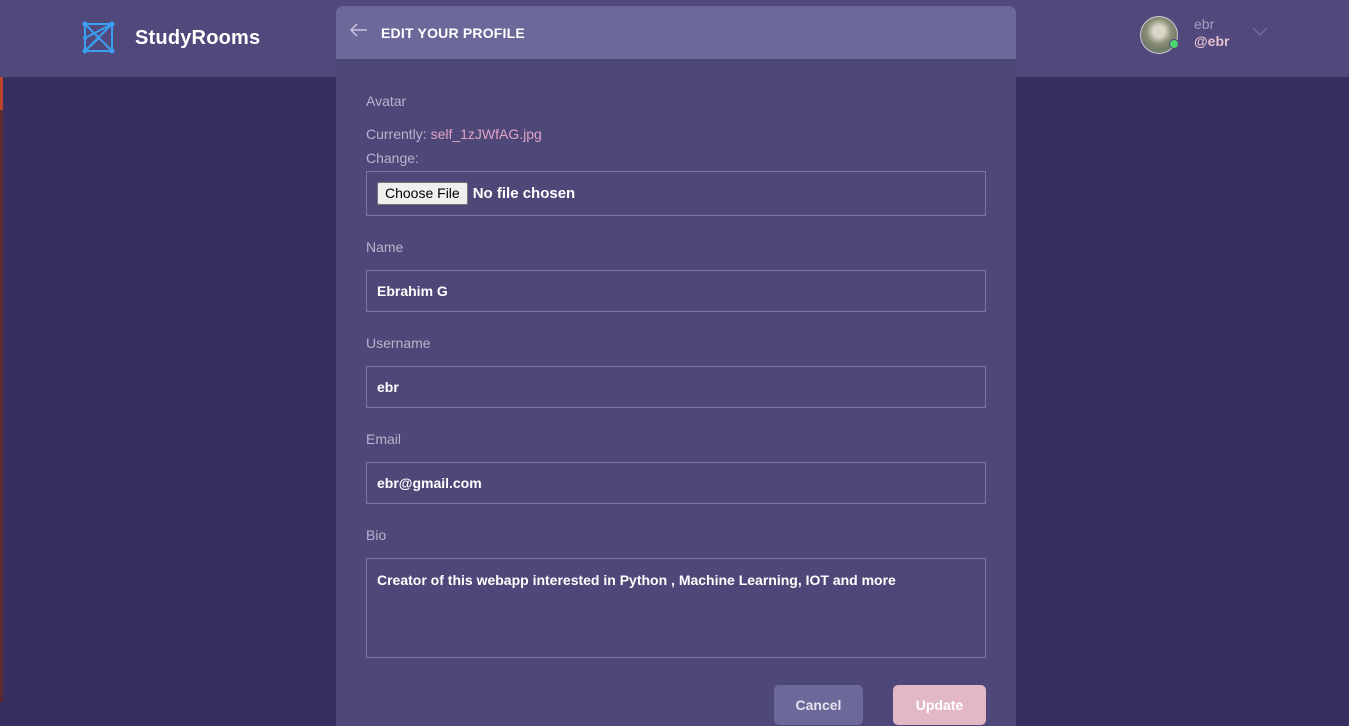 The image size is (1349, 726). Describe the element at coordinates (676, 387) in the screenshot. I see `username-input` at that location.